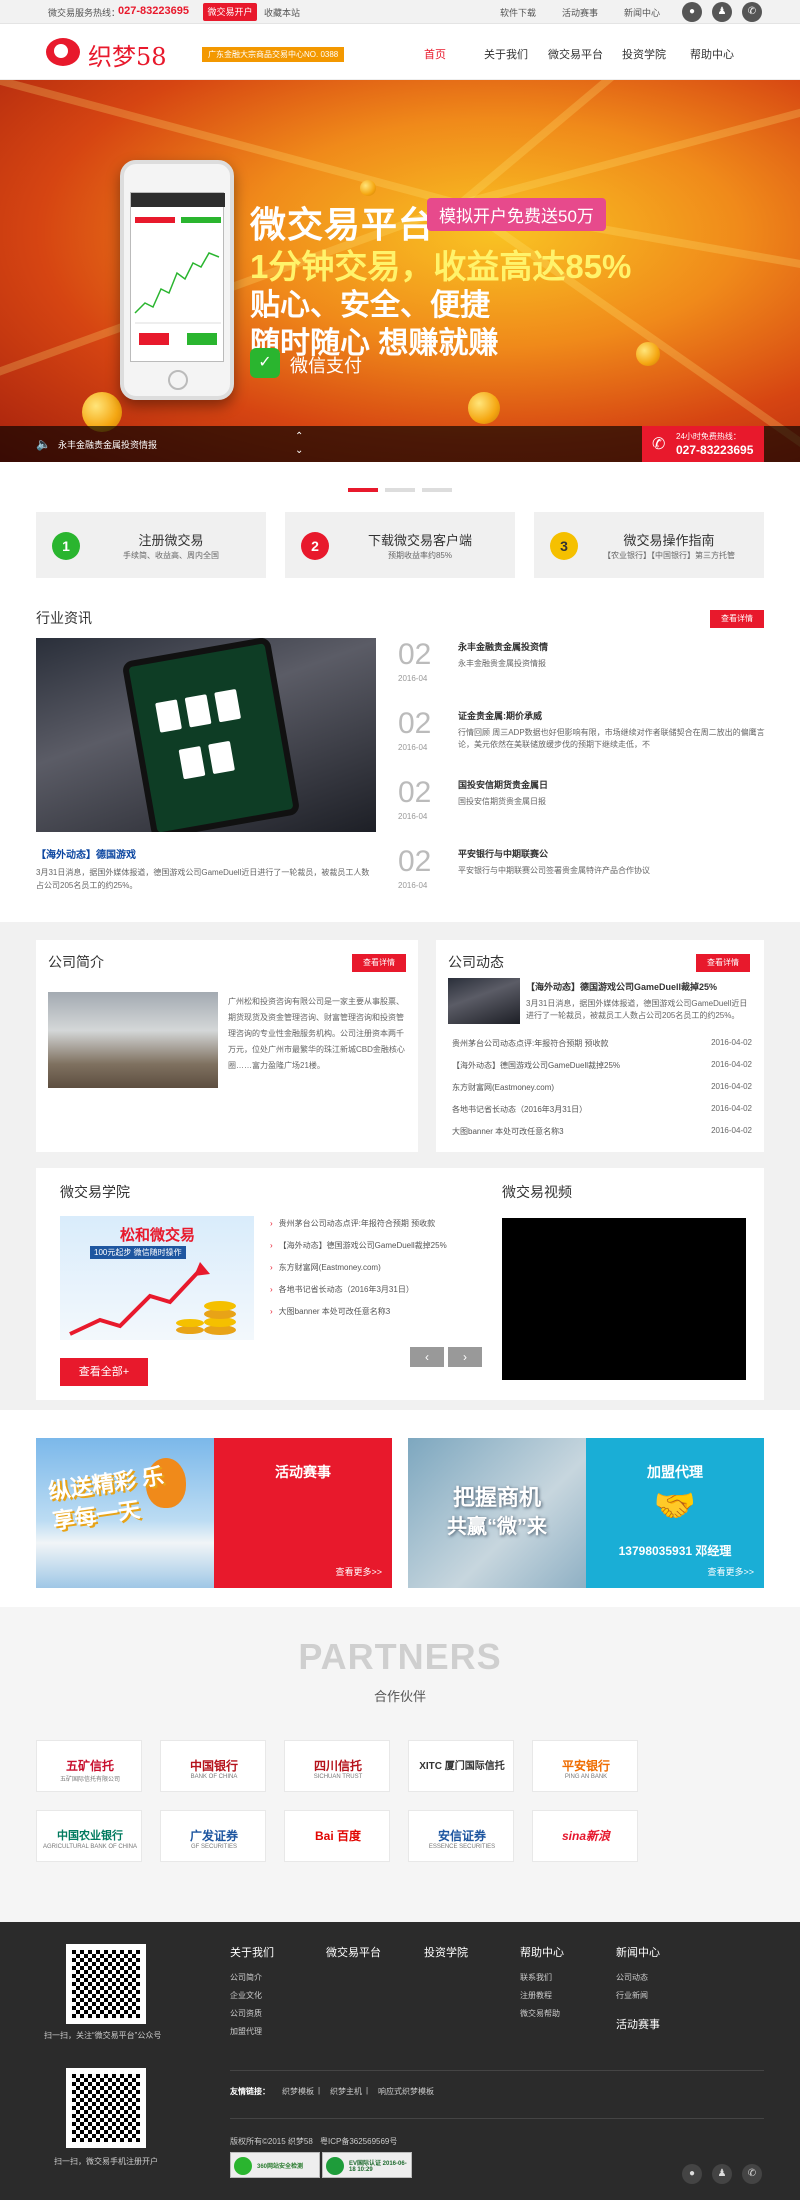  I want to click on agency-more-link: 查看更多>>, so click(730, 1571).